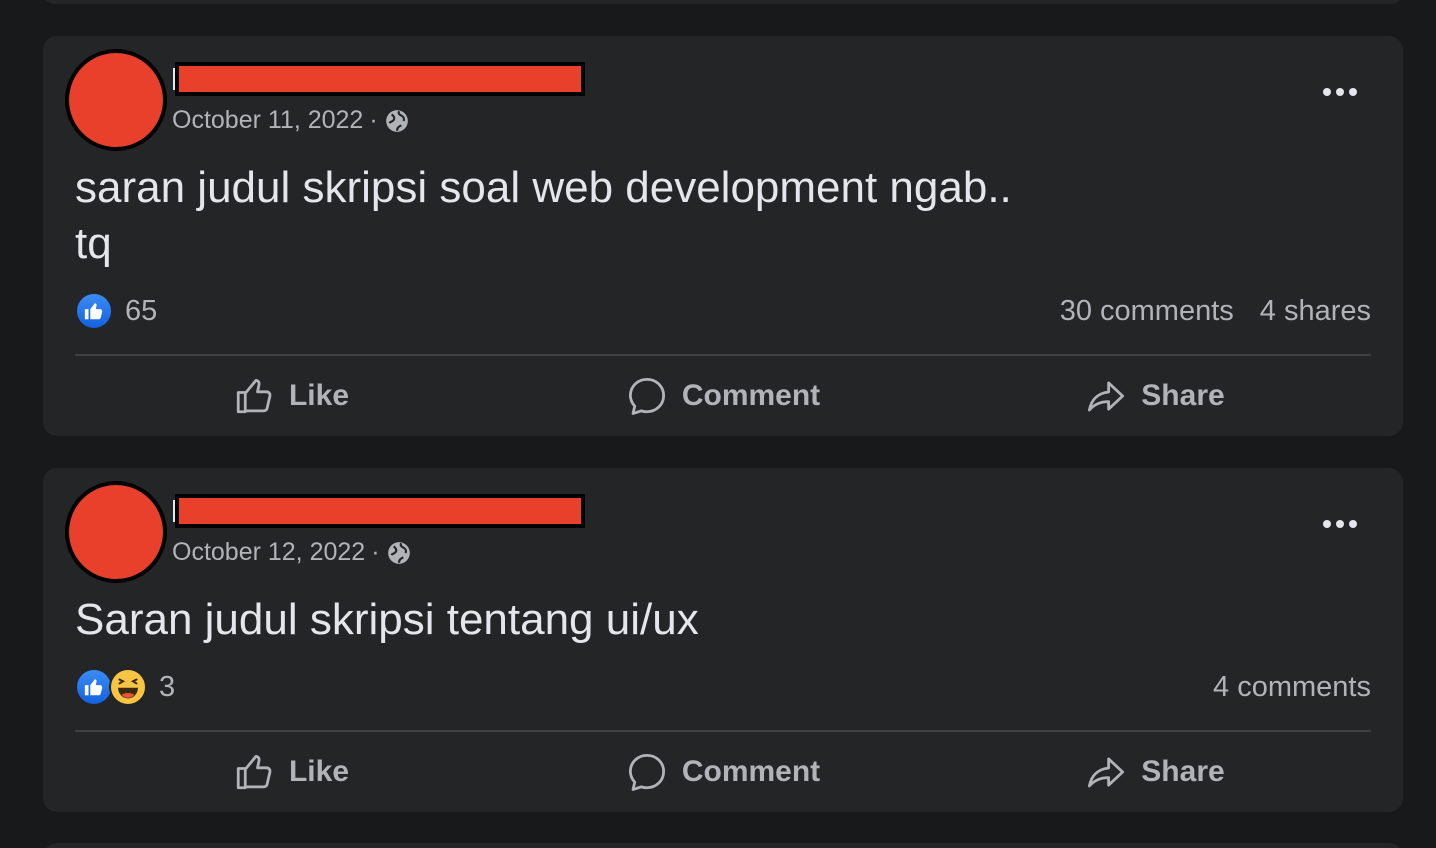  I want to click on reactions-summary: 65, so click(116, 311).